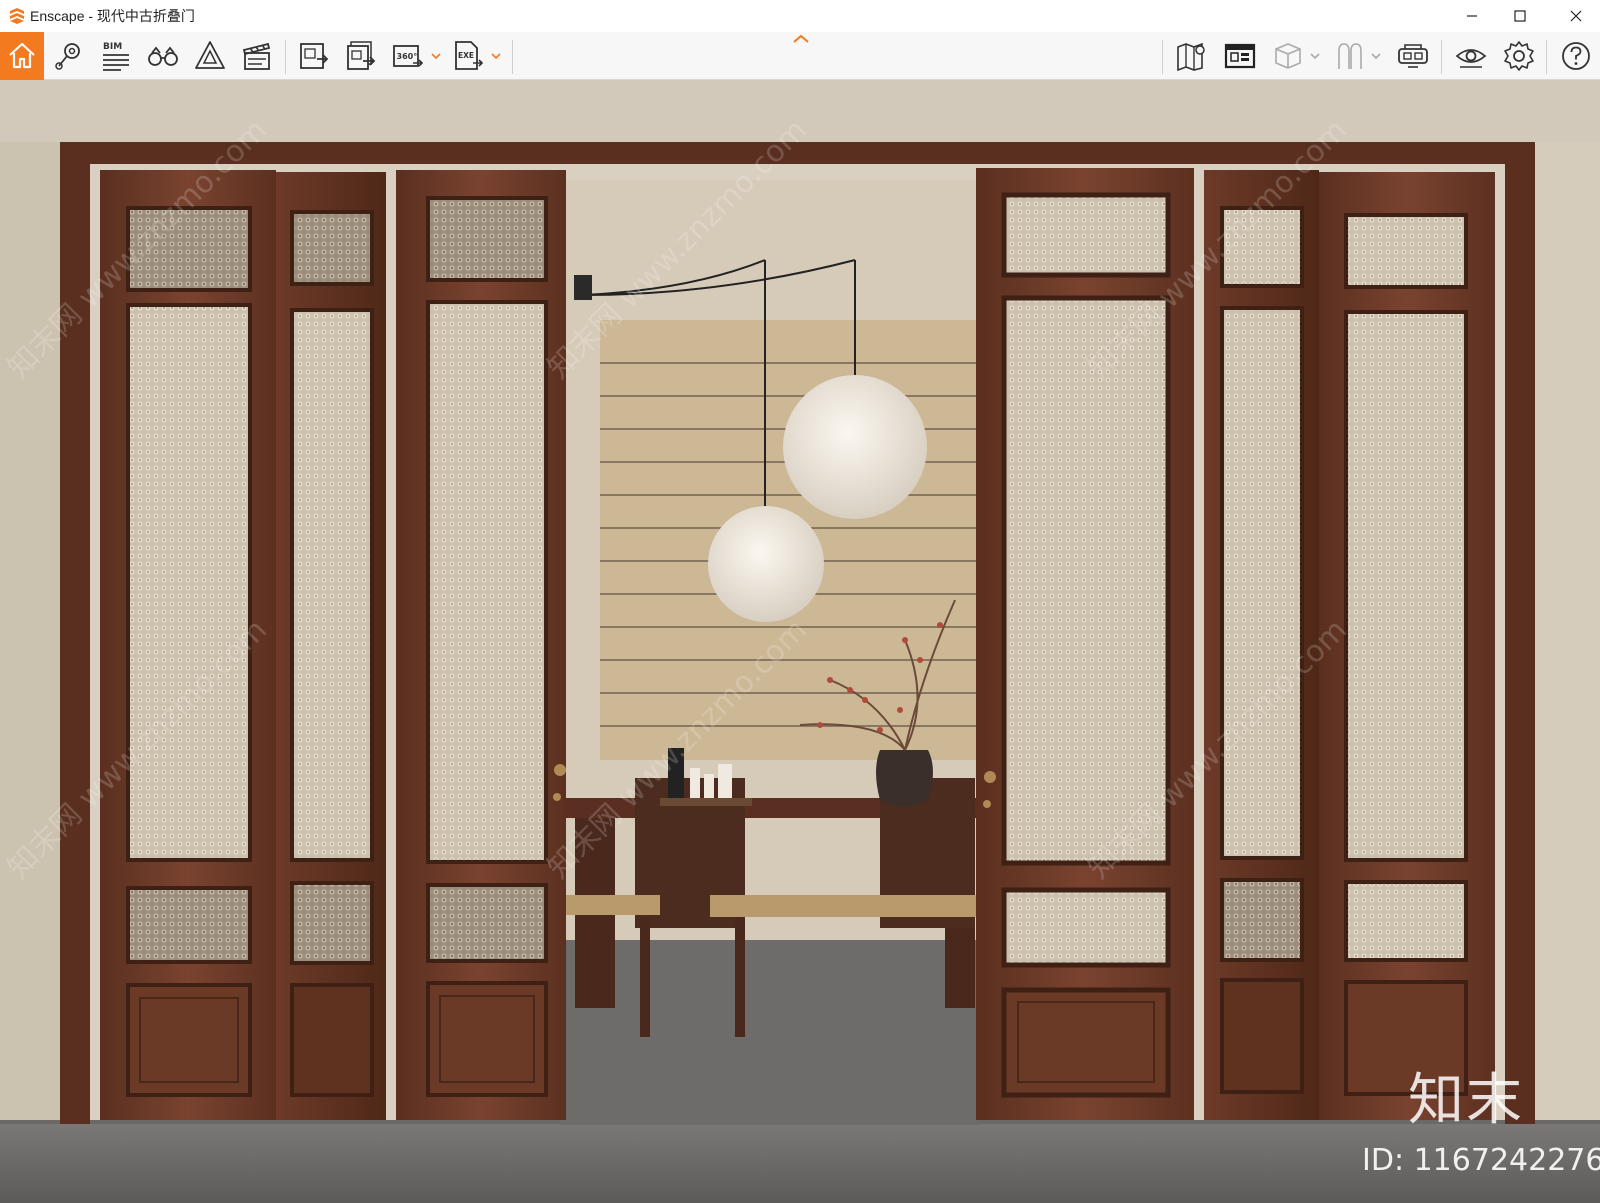 Image resolution: width=1600 pixels, height=1203 pixels. I want to click on maximize-button, so click(1520, 16).